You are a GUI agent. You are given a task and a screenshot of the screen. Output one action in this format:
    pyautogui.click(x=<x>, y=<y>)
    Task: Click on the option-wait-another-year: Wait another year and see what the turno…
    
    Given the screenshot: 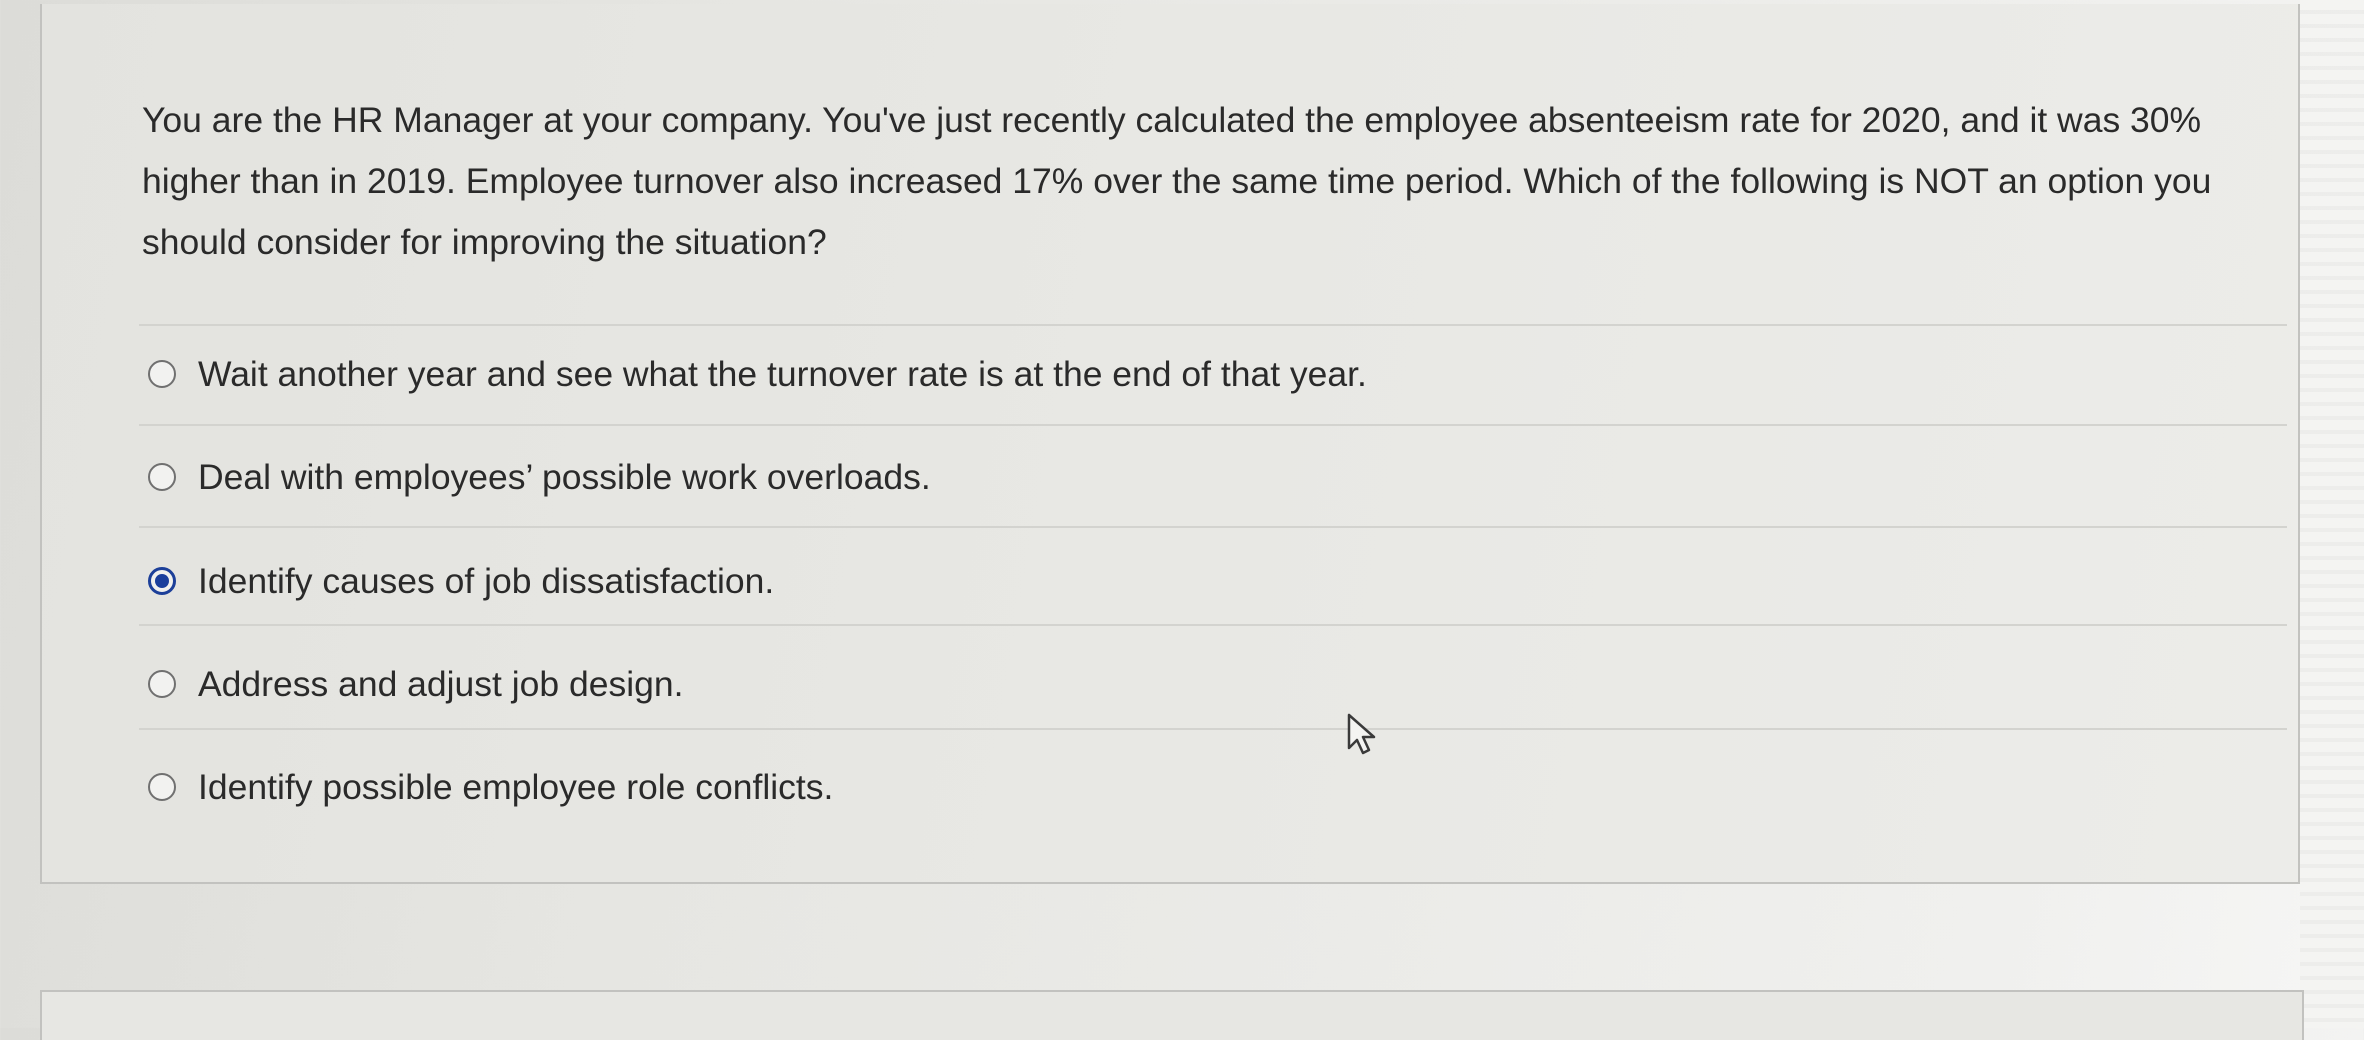 What is the action you would take?
    pyautogui.click(x=757, y=374)
    